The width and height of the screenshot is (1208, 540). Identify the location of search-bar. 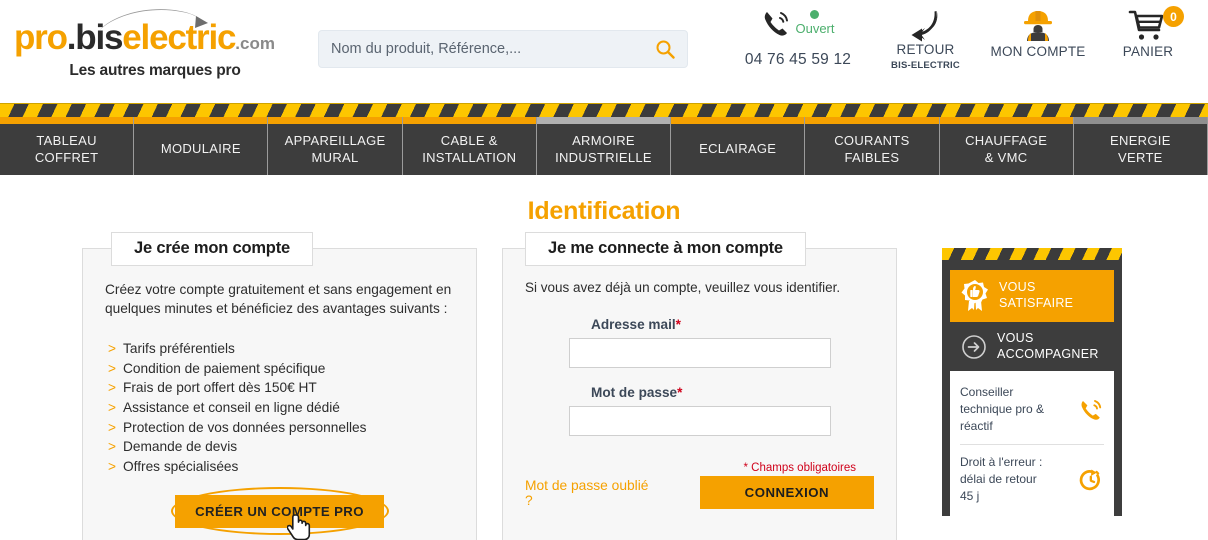
(503, 49).